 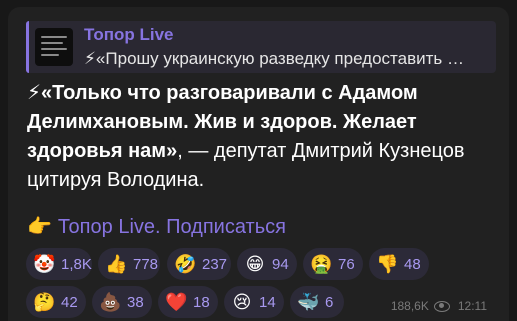 What do you see at coordinates (321, 264) in the screenshot?
I see `nauseated-face-icon: 🤮` at bounding box center [321, 264].